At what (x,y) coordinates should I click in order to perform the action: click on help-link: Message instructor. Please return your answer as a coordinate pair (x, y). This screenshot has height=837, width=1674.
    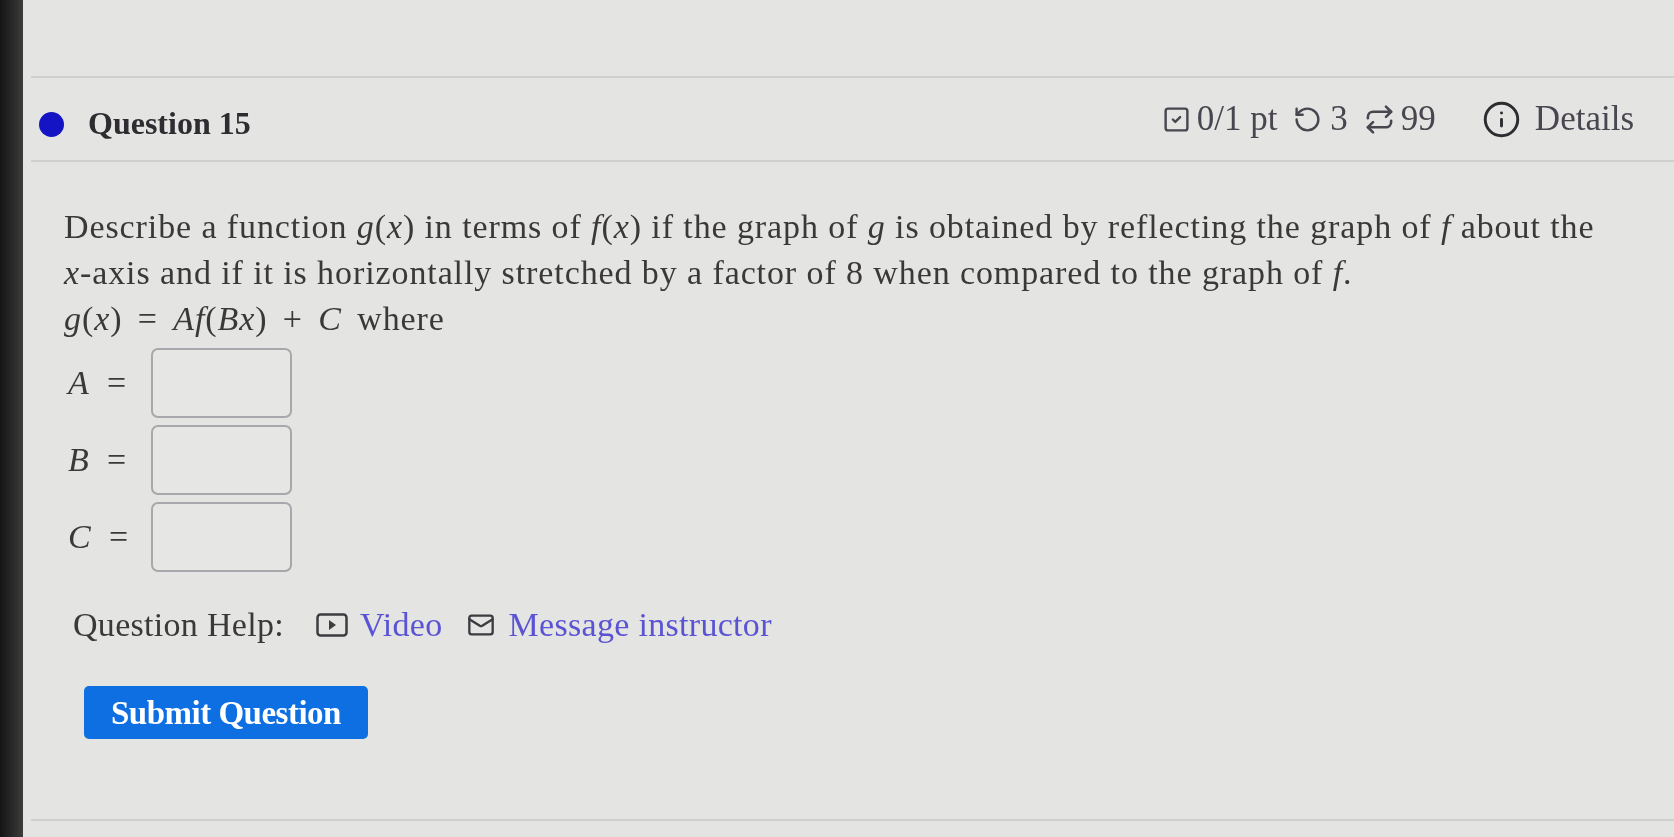
    Looking at the image, I should click on (618, 625).